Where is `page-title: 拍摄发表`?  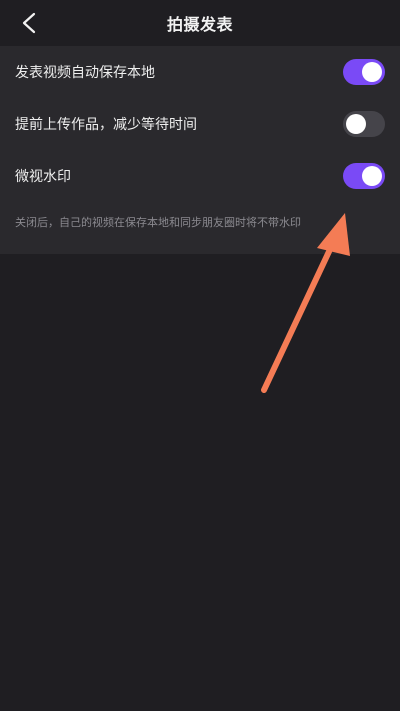
page-title: 拍摄发表 is located at coordinates (199, 24).